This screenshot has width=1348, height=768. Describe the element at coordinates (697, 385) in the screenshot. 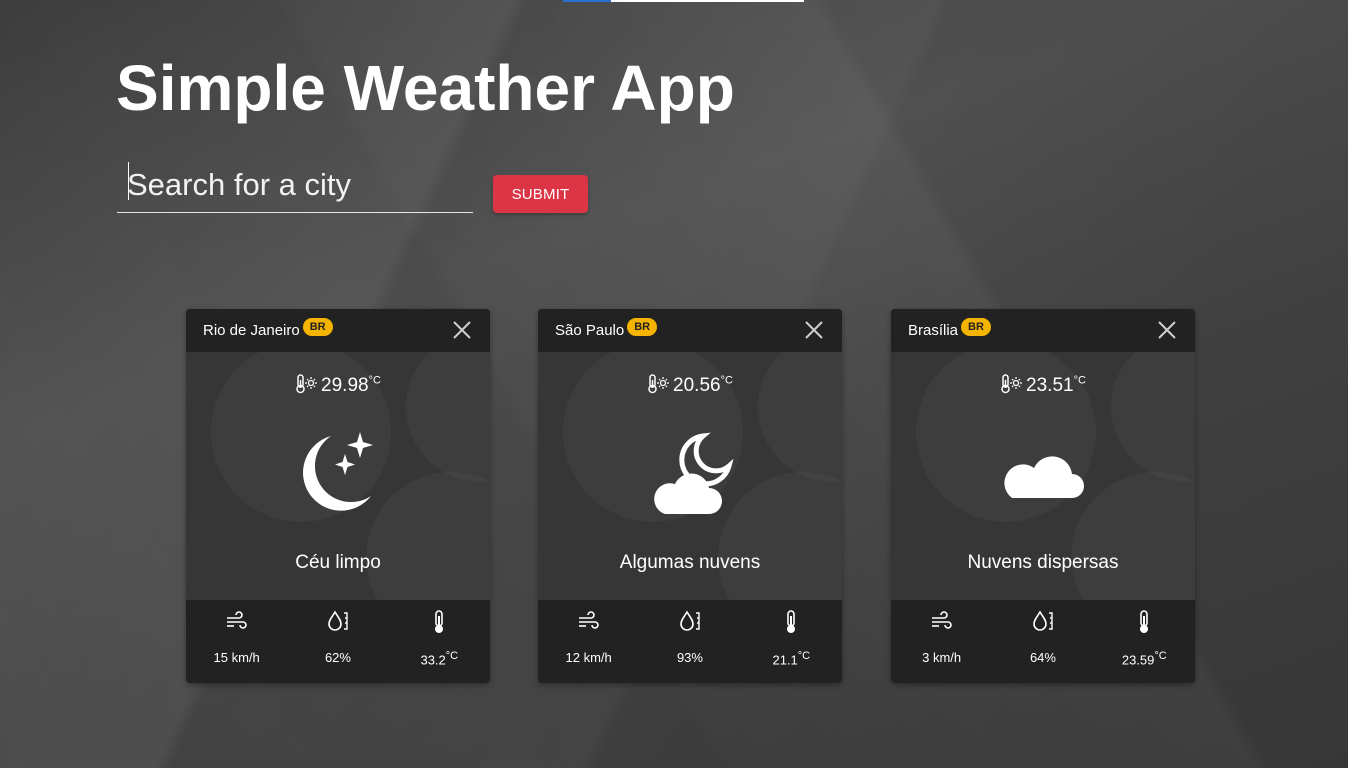

I see `temperature-value: 20.56` at that location.